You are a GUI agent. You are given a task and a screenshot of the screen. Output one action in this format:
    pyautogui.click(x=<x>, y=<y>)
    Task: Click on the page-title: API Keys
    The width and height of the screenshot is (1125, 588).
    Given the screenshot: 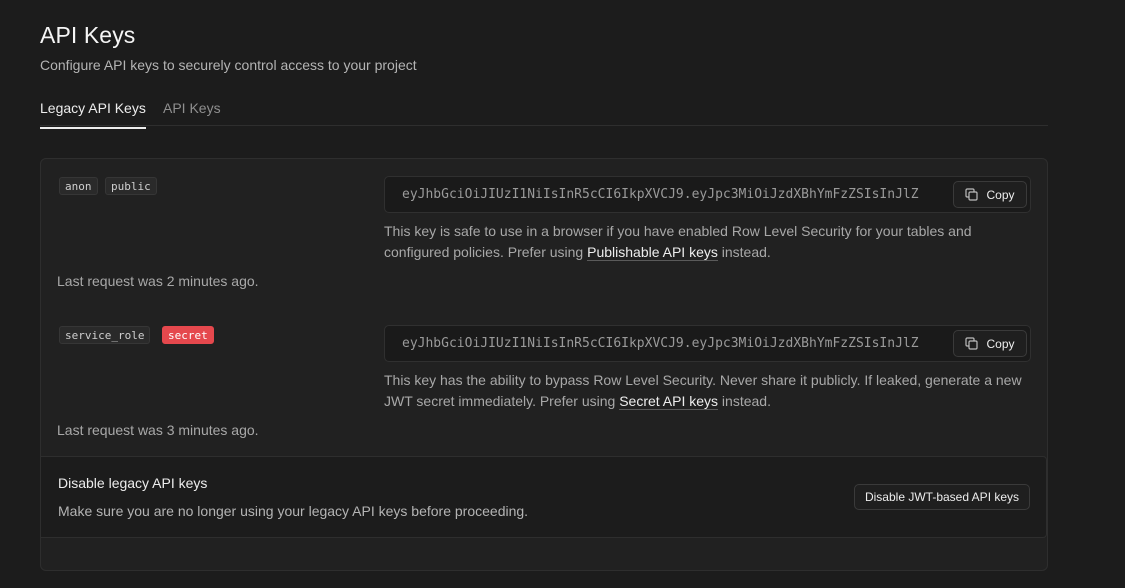 What is the action you would take?
    pyautogui.click(x=88, y=35)
    